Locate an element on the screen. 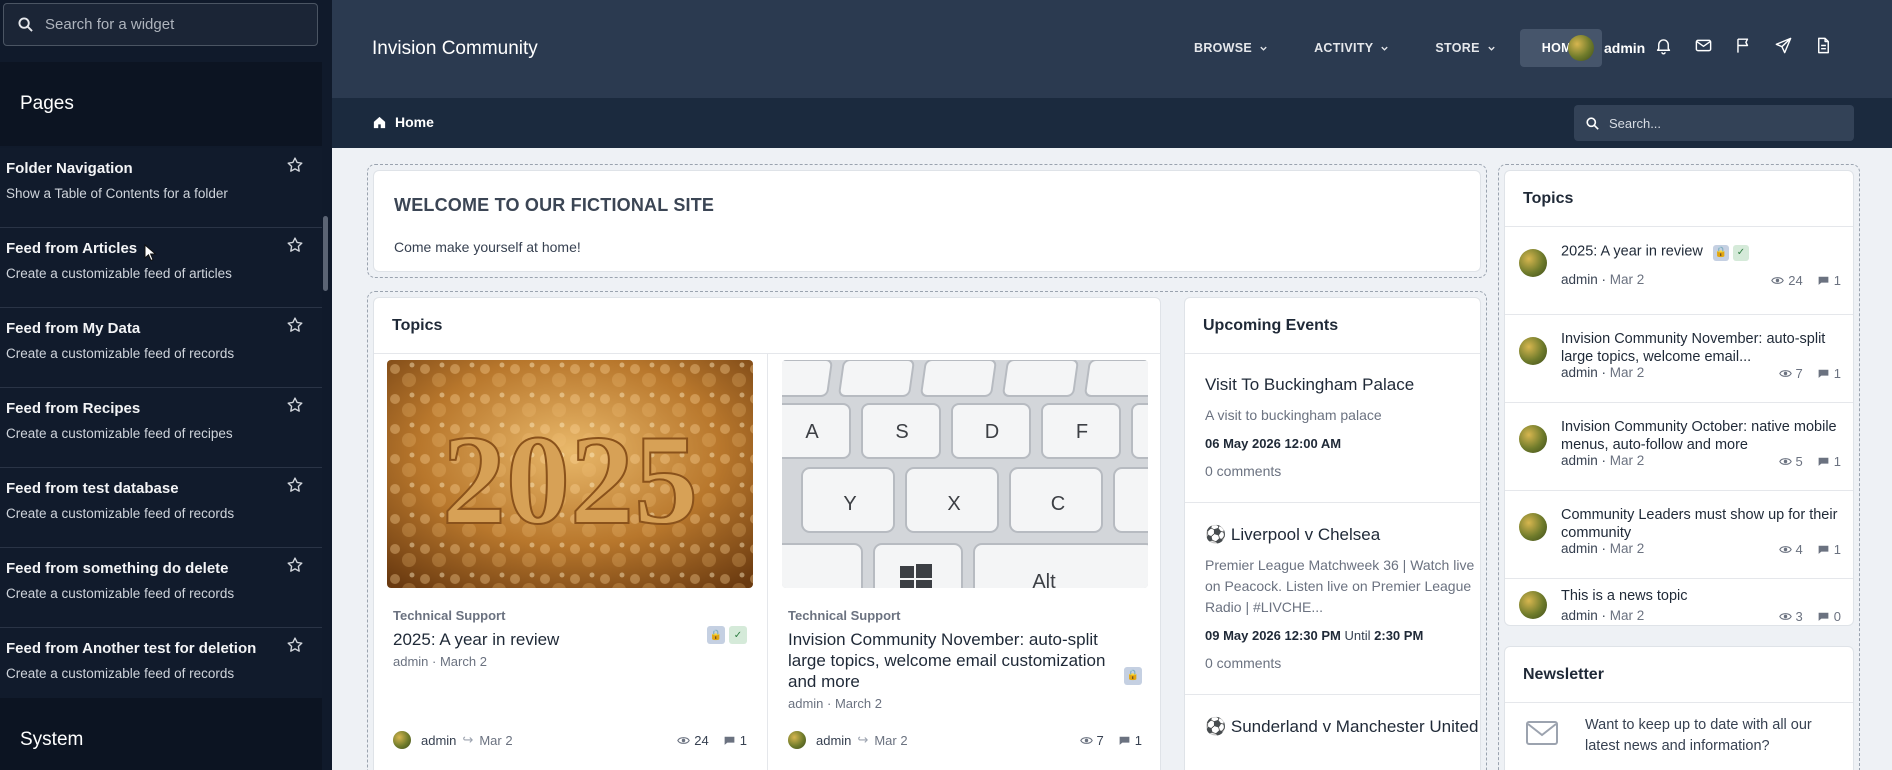  svg-text: A is located at coordinates (812, 432).